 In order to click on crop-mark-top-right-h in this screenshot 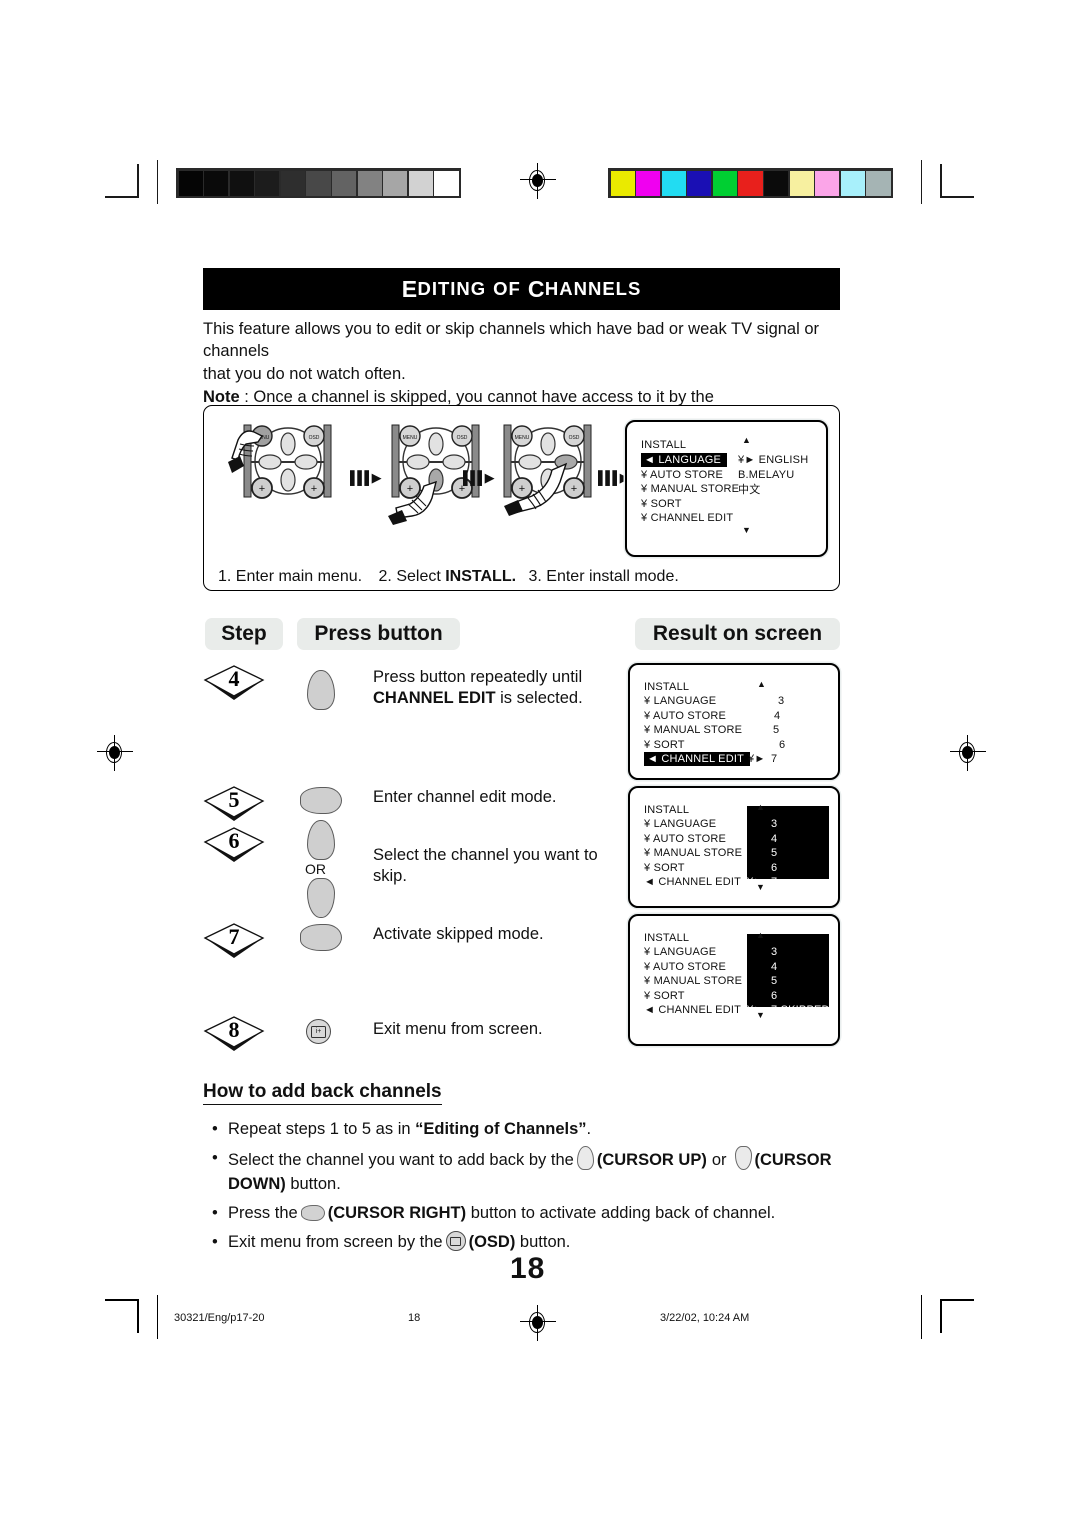, I will do `click(957, 197)`.